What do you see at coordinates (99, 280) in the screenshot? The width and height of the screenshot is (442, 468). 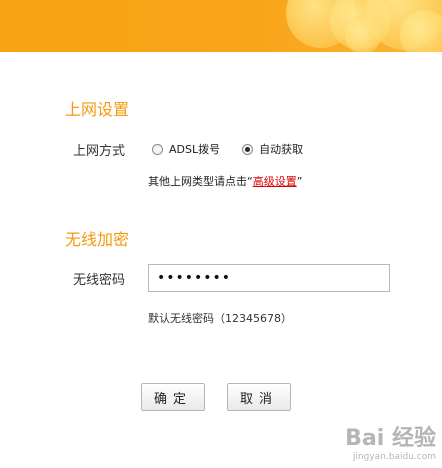 I see `wireless-password-label: 无线密码` at bounding box center [99, 280].